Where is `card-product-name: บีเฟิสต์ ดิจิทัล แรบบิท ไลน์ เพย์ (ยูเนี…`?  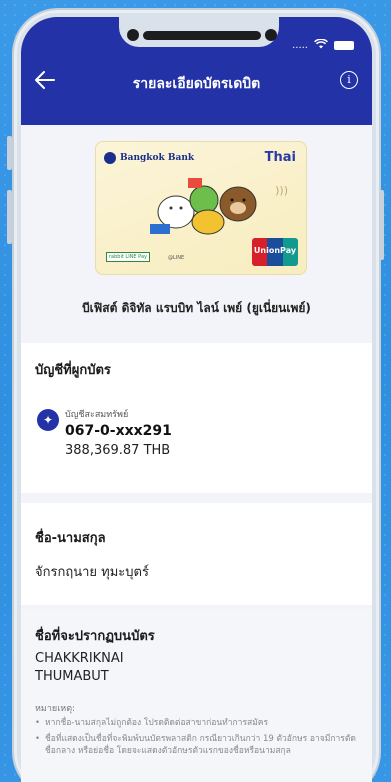 card-product-name: บีเฟิสต์ ดิจิทัล แรบบิท ไลน์ เพย์ (ยูเนี… is located at coordinates (196, 308).